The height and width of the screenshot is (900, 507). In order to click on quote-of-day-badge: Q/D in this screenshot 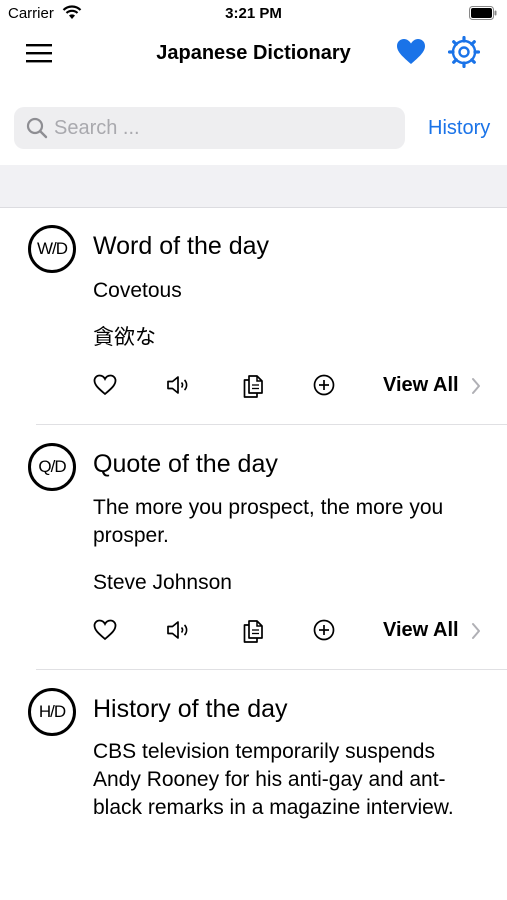, I will do `click(52, 467)`.